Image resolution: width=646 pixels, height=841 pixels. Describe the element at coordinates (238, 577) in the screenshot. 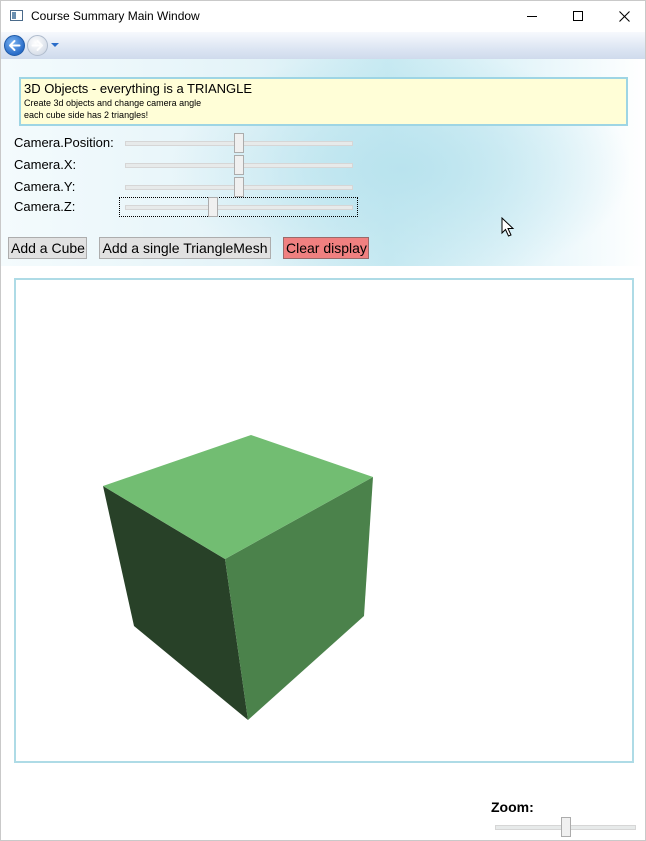

I see `cube-model` at that location.